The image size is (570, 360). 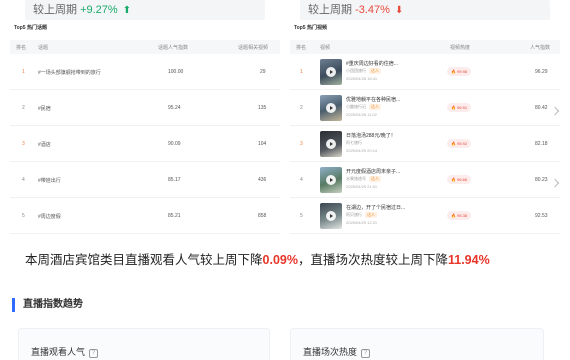 What do you see at coordinates (23, 72) in the screenshot?
I see `rank: 1` at bounding box center [23, 72].